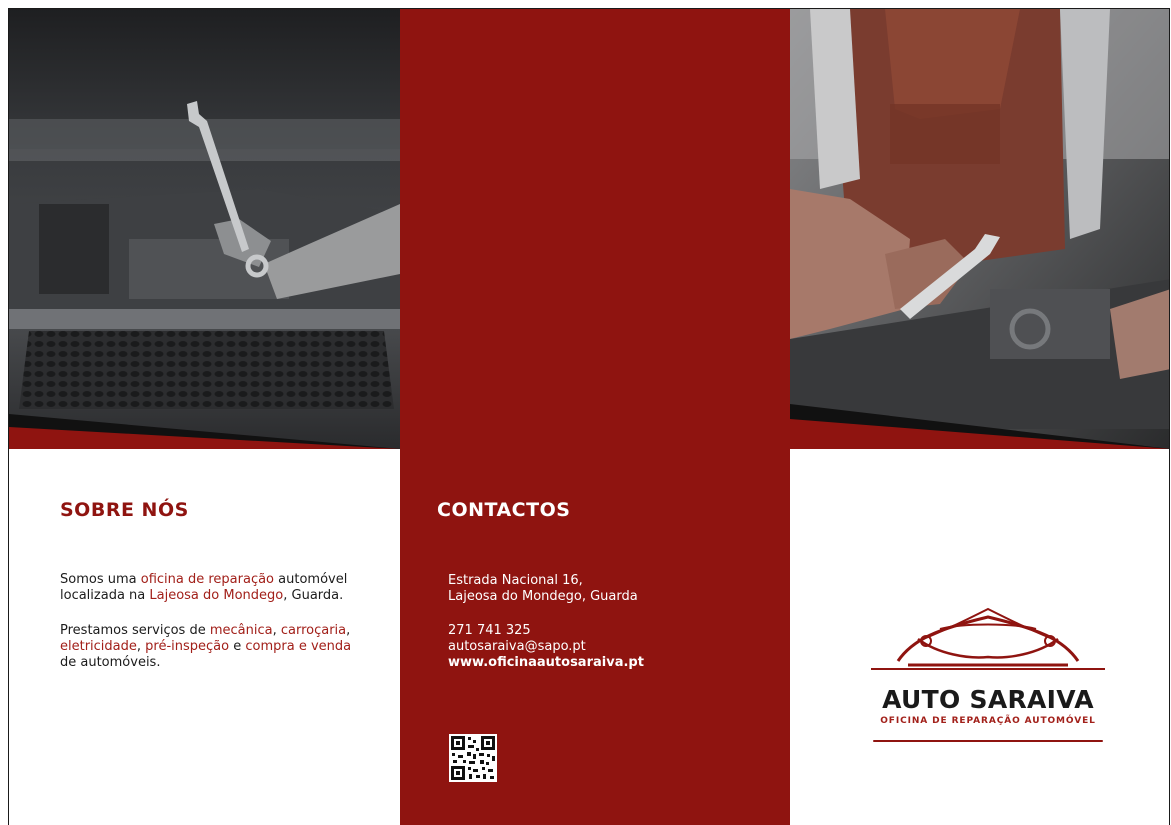 The height and width of the screenshot is (825, 1171). I want to click on logo-underline, so click(988, 741).